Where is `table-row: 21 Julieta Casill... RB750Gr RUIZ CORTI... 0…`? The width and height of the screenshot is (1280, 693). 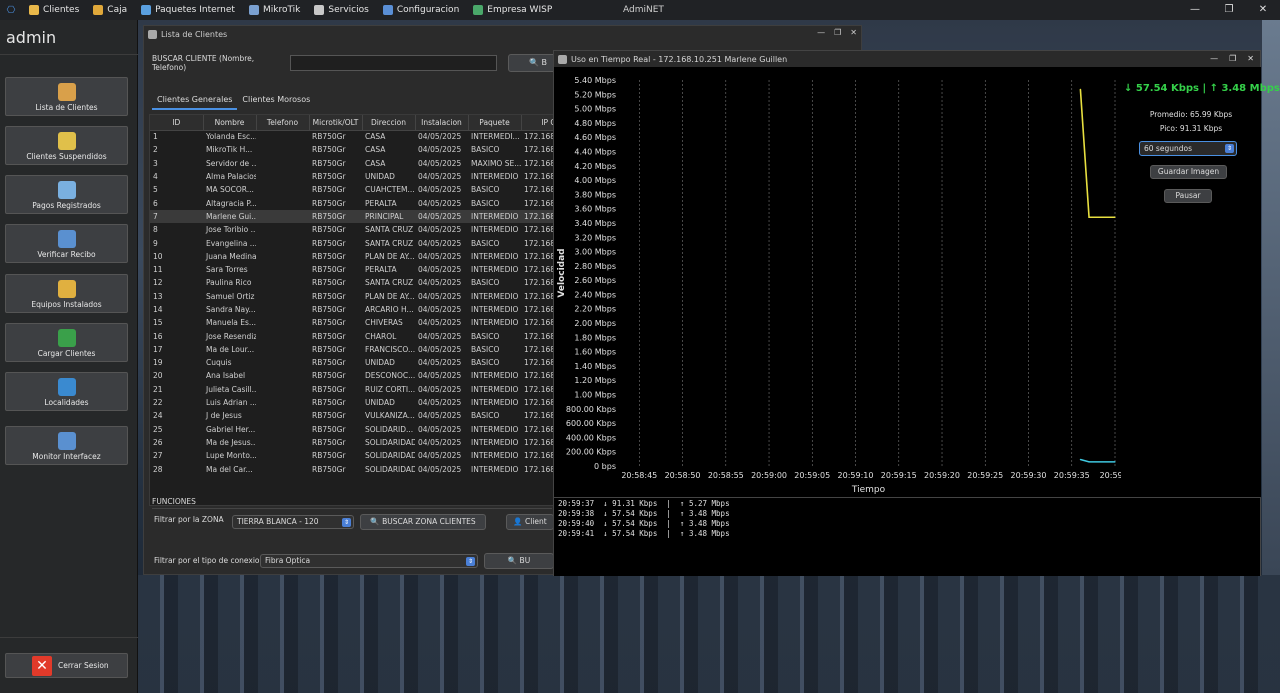 table-row: 21 Julieta Casill... RB750Gr RUIZ CORTI... 0… is located at coordinates (353, 389).